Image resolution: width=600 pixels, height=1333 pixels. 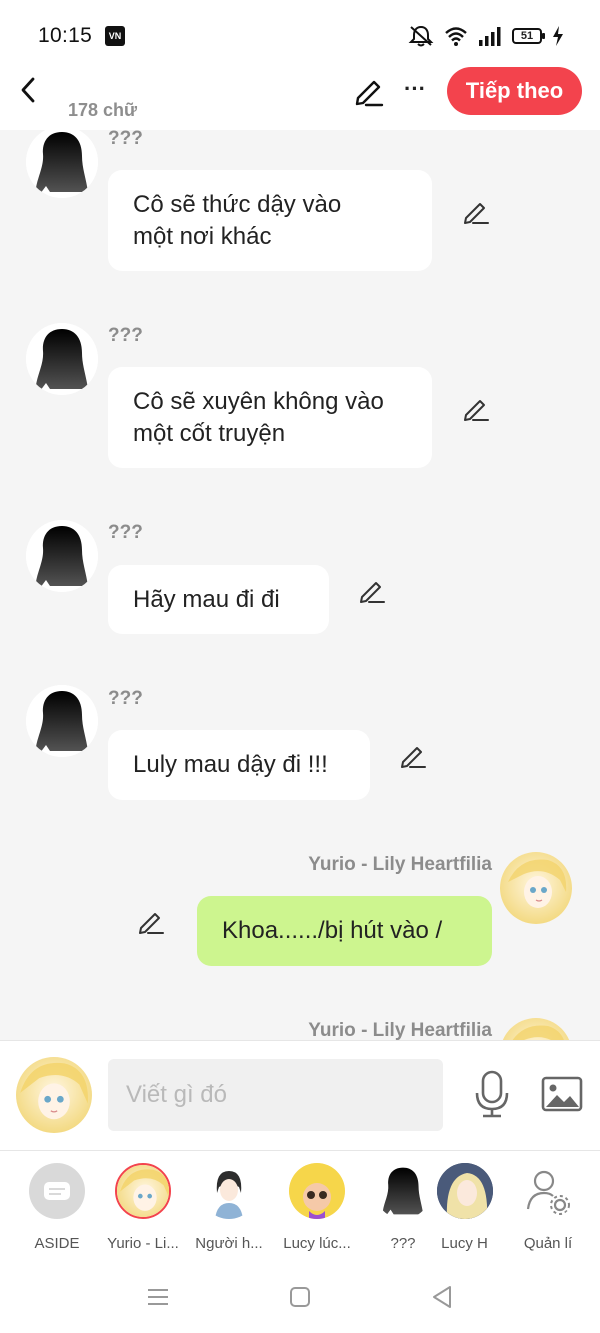 I want to click on next-button: Tiếp theo, so click(x=514, y=91).